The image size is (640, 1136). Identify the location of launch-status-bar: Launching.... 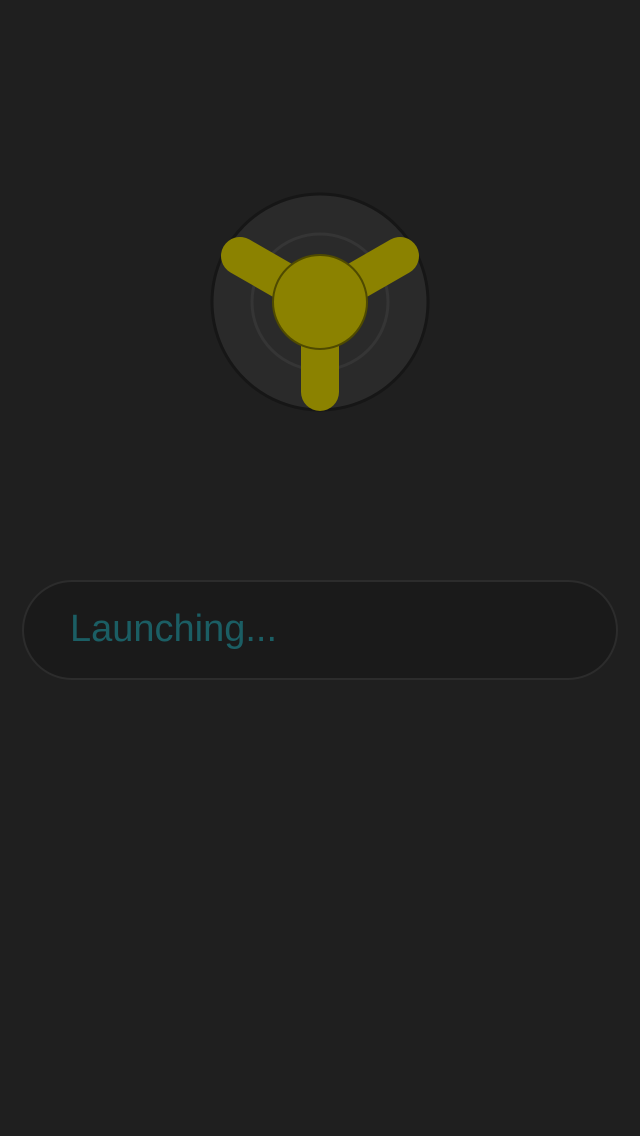
(320, 630).